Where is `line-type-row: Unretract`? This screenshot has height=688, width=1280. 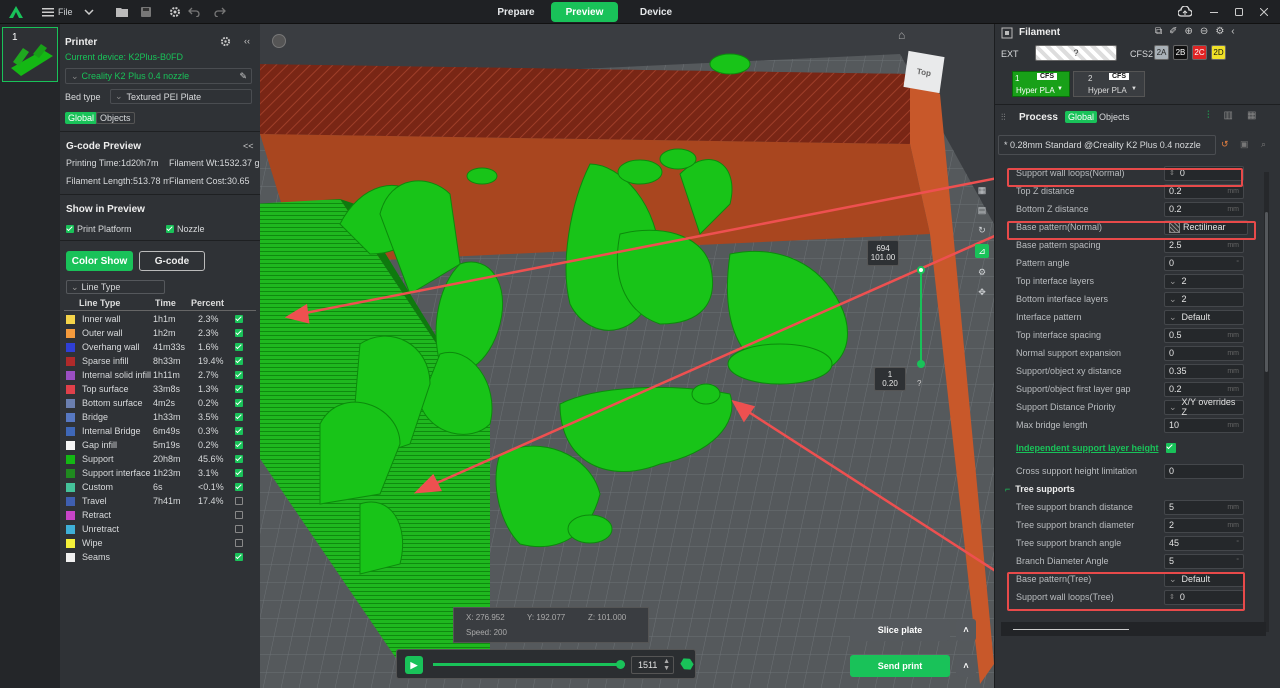
line-type-row: Unretract is located at coordinates (161, 529).